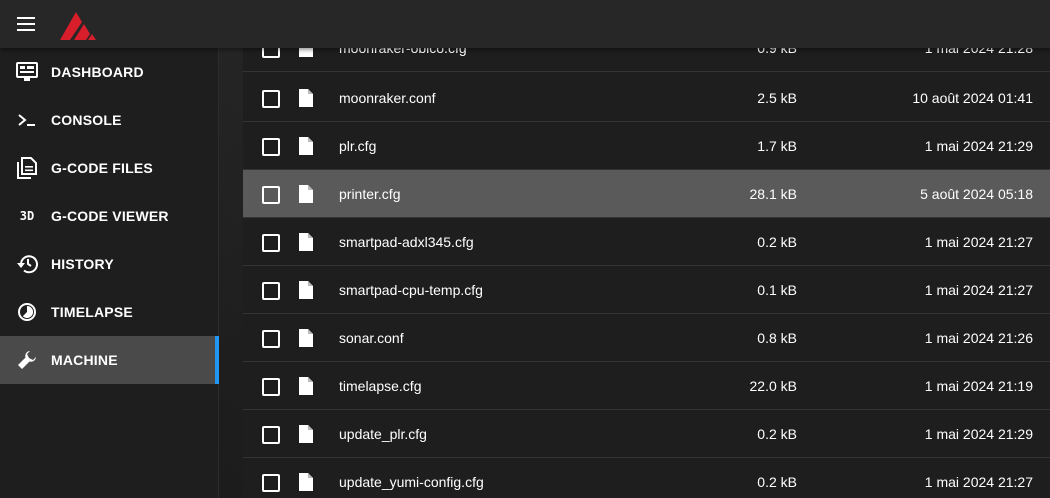  I want to click on table-row: plr.cfg 1.7 kB 1 mai 2024 21:29, so click(646, 146).